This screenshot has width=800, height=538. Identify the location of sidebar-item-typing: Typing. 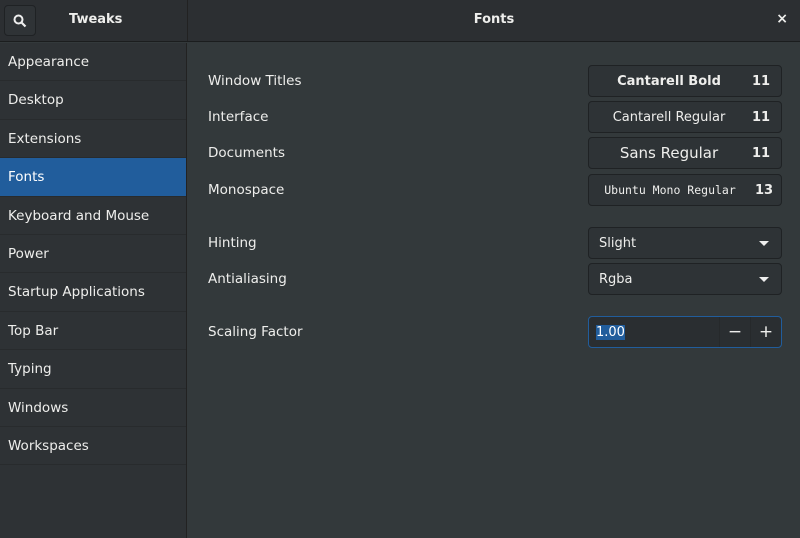
(93, 369).